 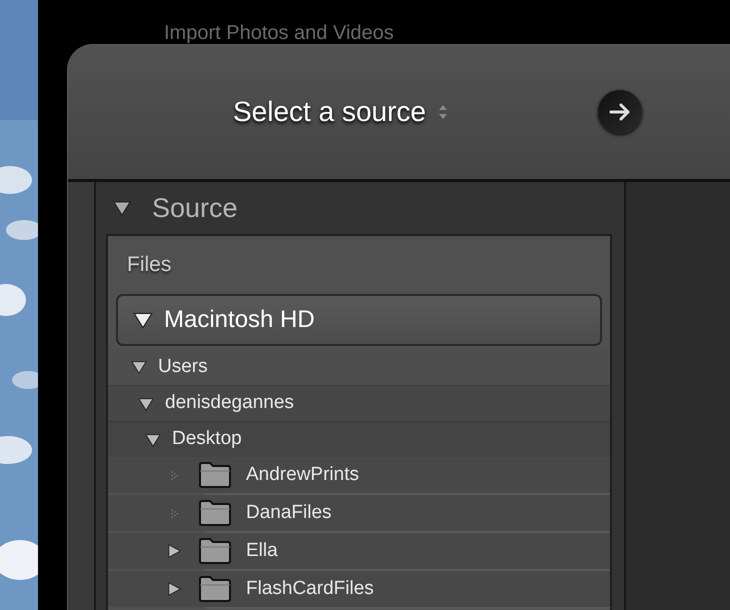 I want to click on folder-row: DanaFiles, so click(x=359, y=513).